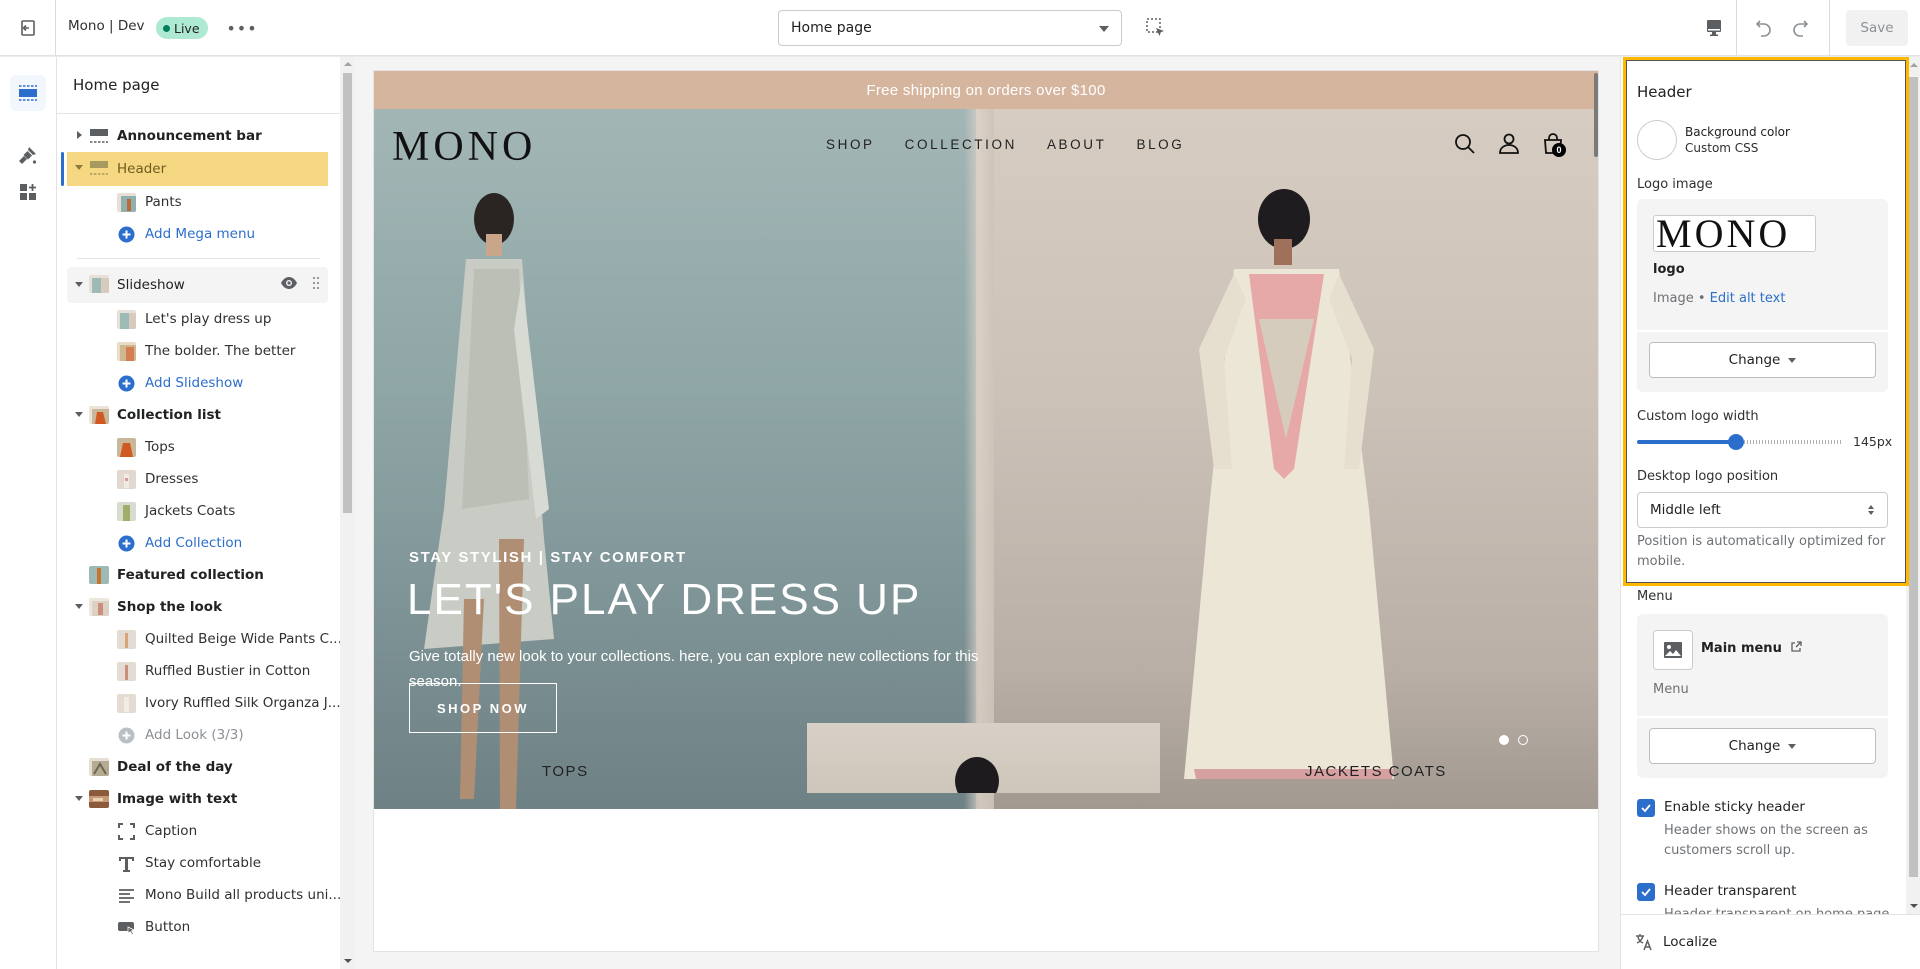 The width and height of the screenshot is (1920, 969). I want to click on block-jackets-coats: Jackets Coats, so click(198, 511).